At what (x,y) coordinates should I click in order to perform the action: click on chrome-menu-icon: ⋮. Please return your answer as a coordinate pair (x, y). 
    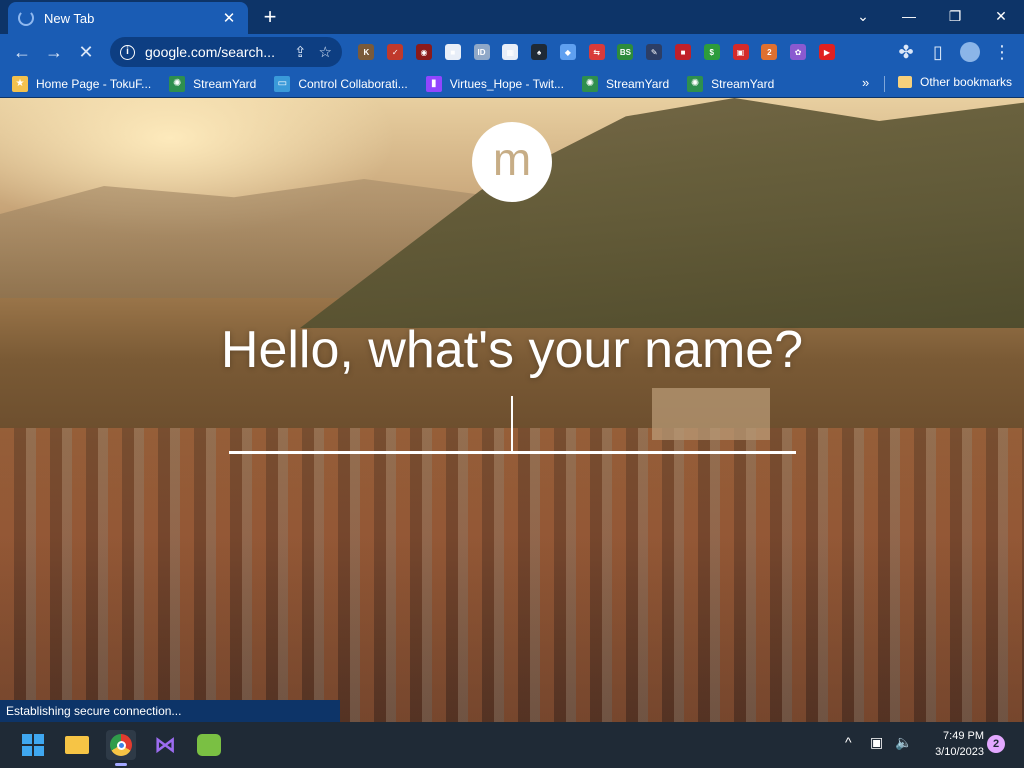
    Looking at the image, I should click on (1002, 52).